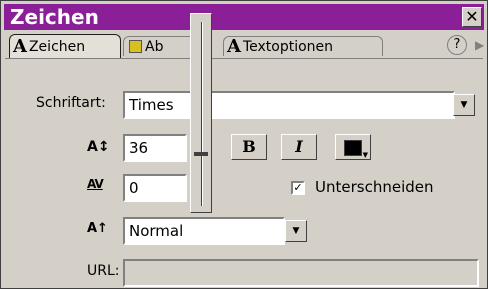 The height and width of the screenshot is (289, 488). I want to click on close-icon: ✕, so click(472, 16).